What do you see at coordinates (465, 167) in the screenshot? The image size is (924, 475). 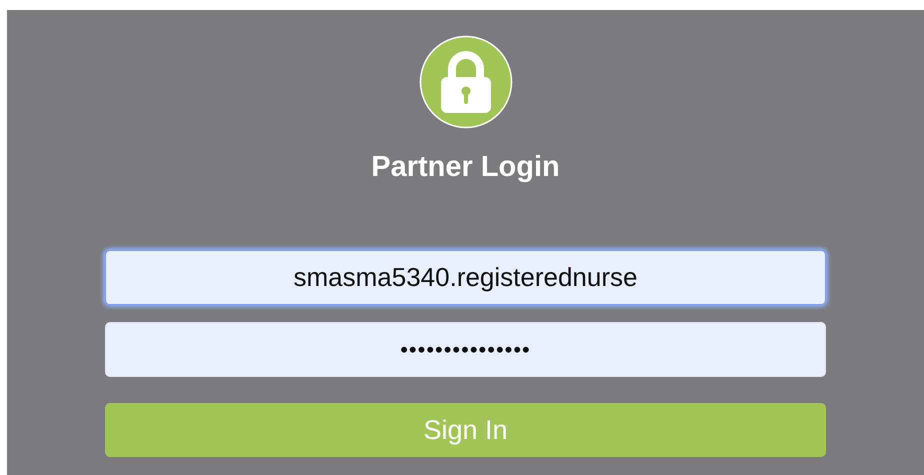 I see `login-title: Partner Login` at bounding box center [465, 167].